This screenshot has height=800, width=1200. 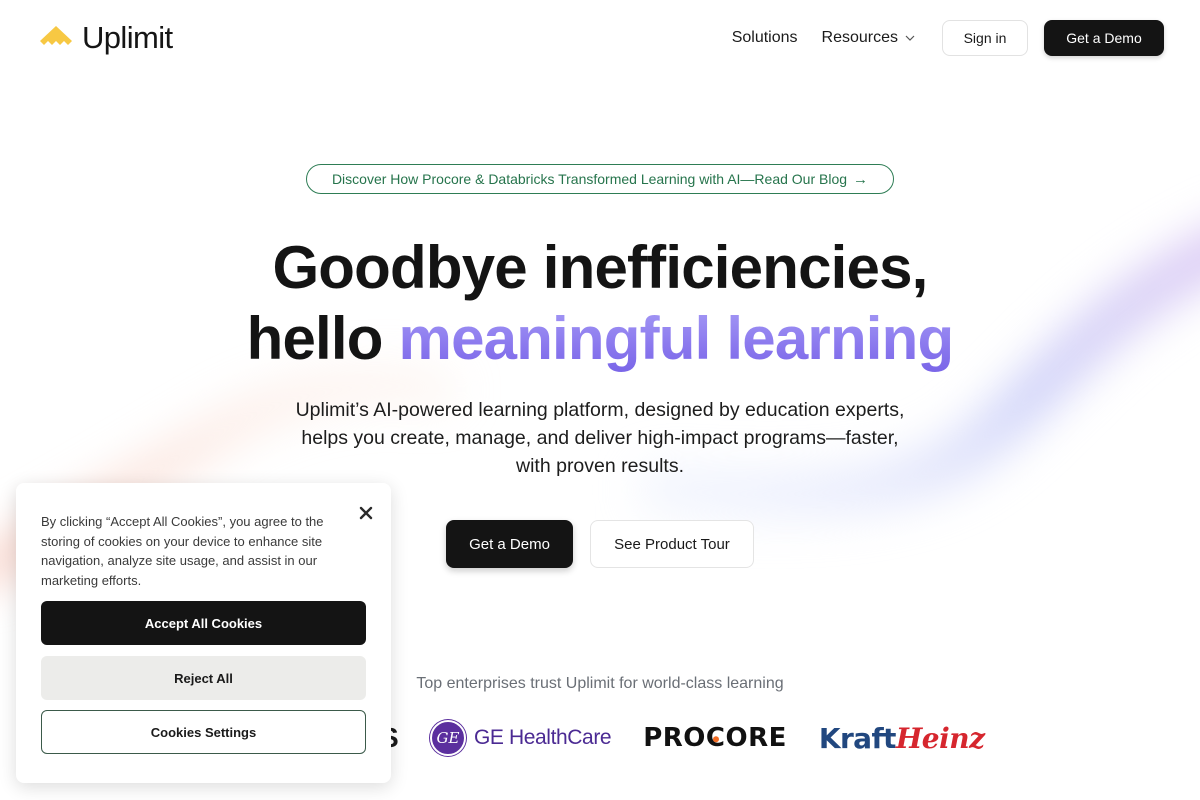 I want to click on close-icon, so click(x=366, y=513).